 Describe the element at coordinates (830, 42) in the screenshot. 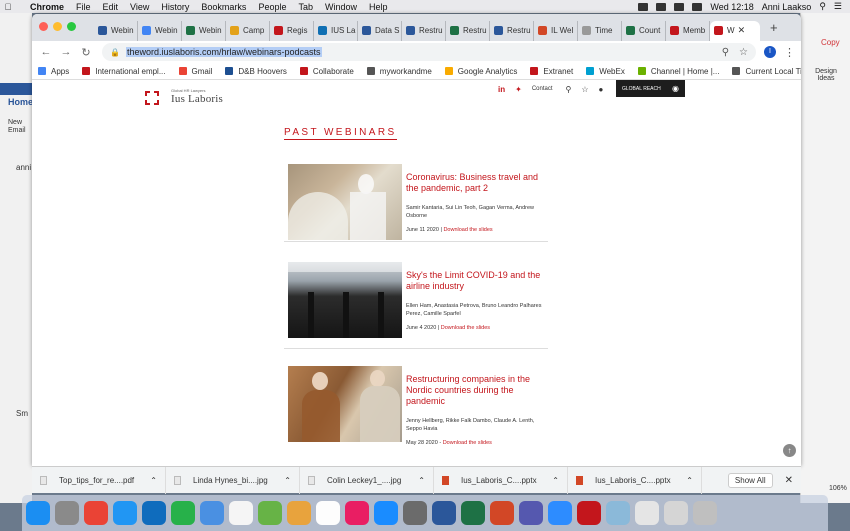

I see `copy-button: Copy` at that location.